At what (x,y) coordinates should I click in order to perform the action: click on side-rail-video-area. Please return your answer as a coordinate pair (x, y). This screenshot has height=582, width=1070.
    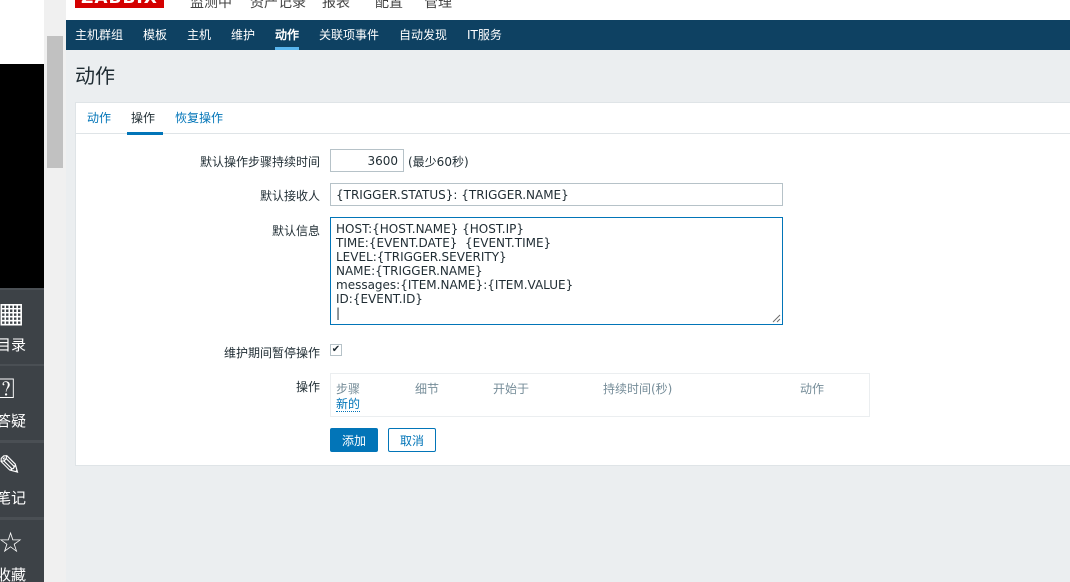
    Looking at the image, I should click on (22, 176).